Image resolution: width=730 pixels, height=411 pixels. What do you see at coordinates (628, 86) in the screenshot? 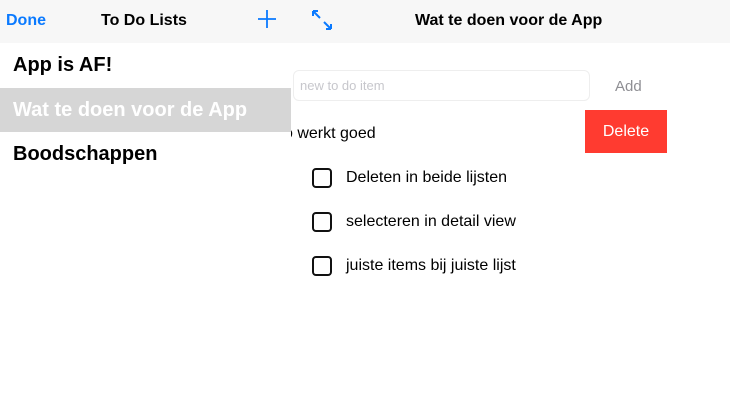
I see `add-button: Add` at bounding box center [628, 86].